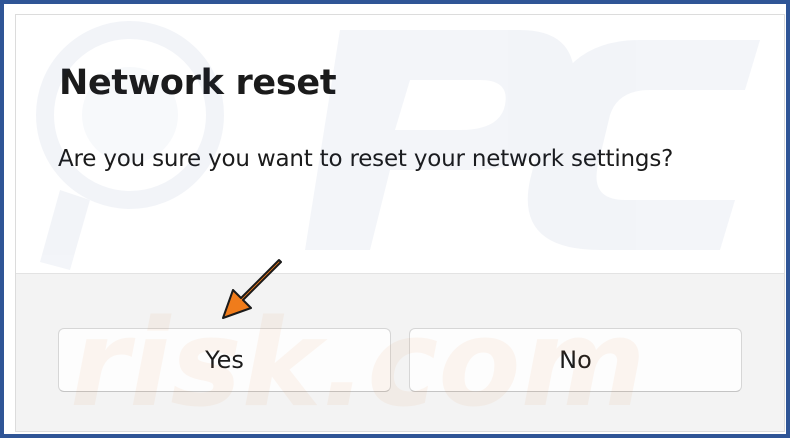  Describe the element at coordinates (224, 360) in the screenshot. I see `yes-button: Yes` at that location.